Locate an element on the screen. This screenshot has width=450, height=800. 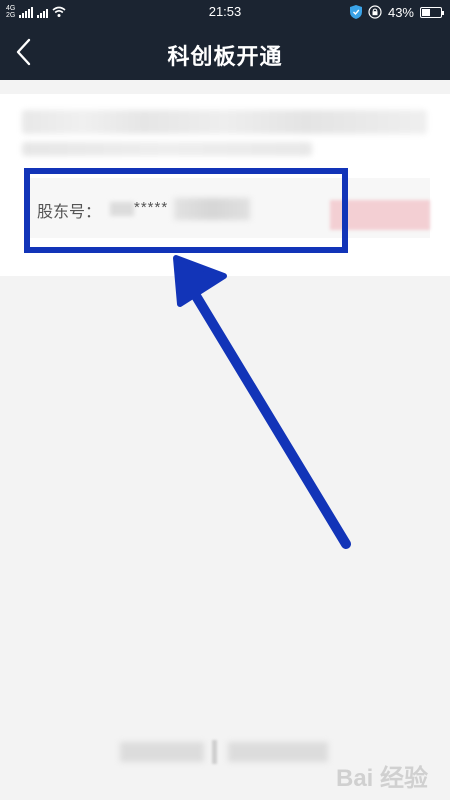
shield-icon is located at coordinates (355, 12).